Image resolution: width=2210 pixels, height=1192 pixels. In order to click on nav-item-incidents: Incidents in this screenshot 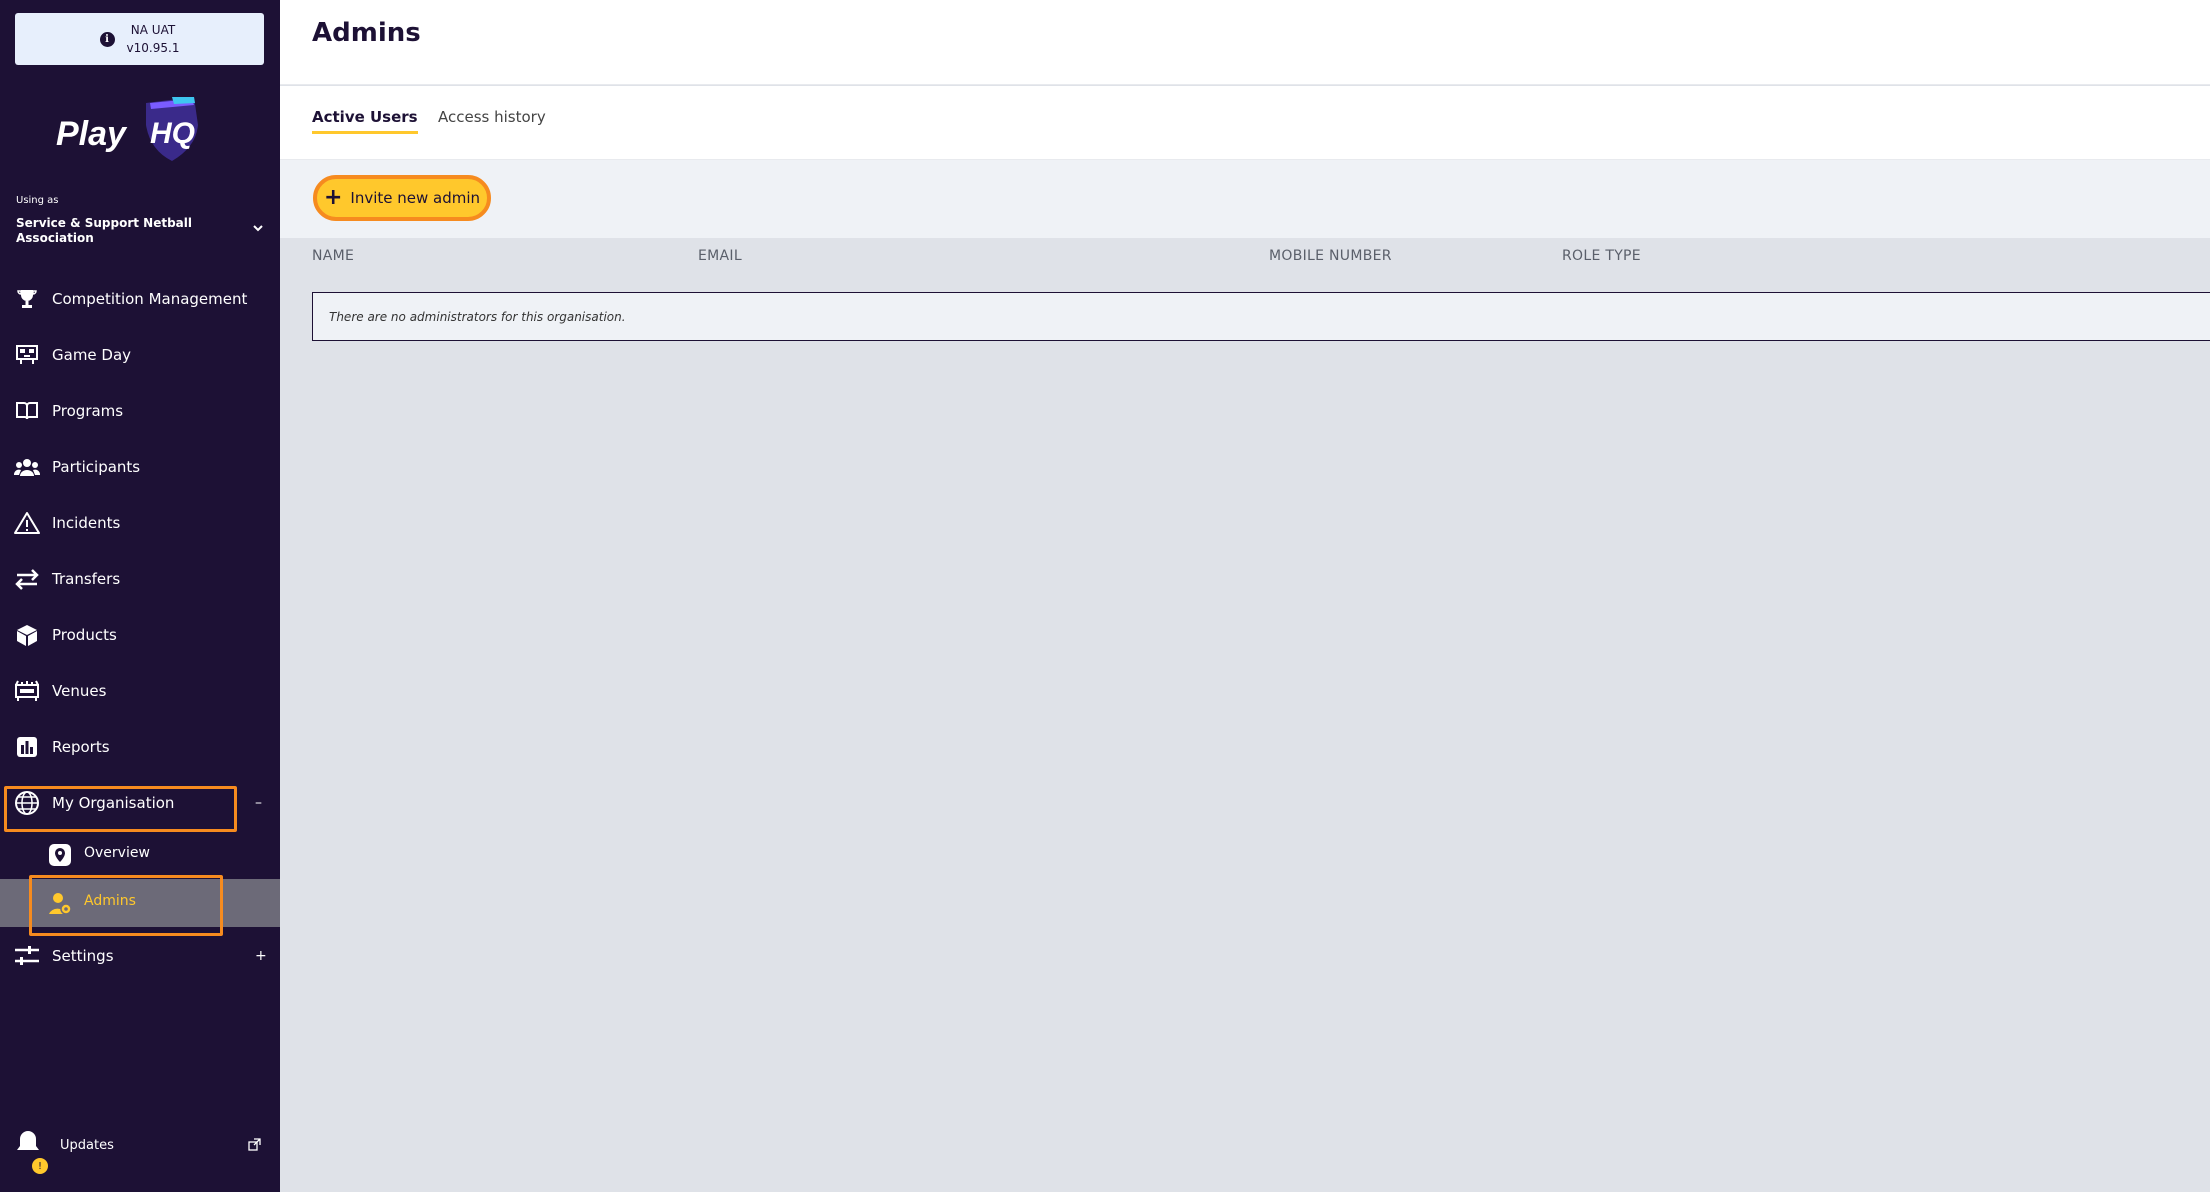, I will do `click(140, 523)`.